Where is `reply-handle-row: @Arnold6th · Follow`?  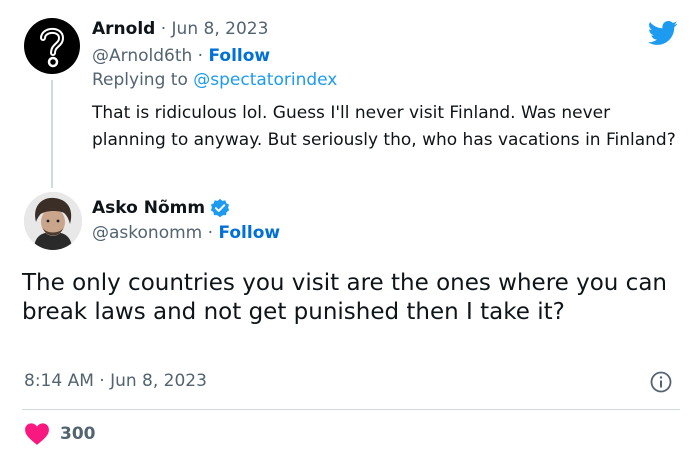
reply-handle-row: @Arnold6th · Follow is located at coordinates (181, 56).